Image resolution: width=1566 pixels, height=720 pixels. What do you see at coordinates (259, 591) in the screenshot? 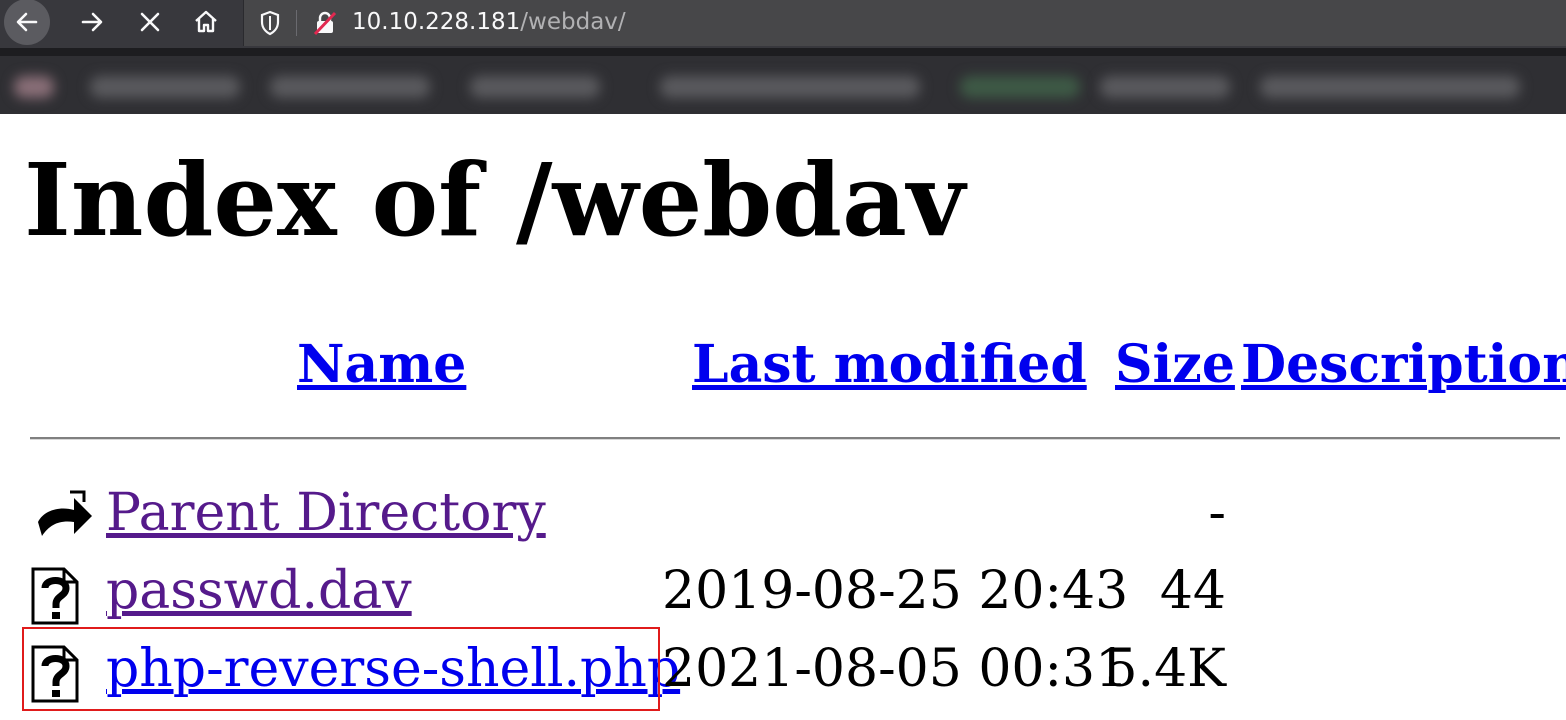
I see `file-link-passwd-dav: passwd.dav` at bounding box center [259, 591].